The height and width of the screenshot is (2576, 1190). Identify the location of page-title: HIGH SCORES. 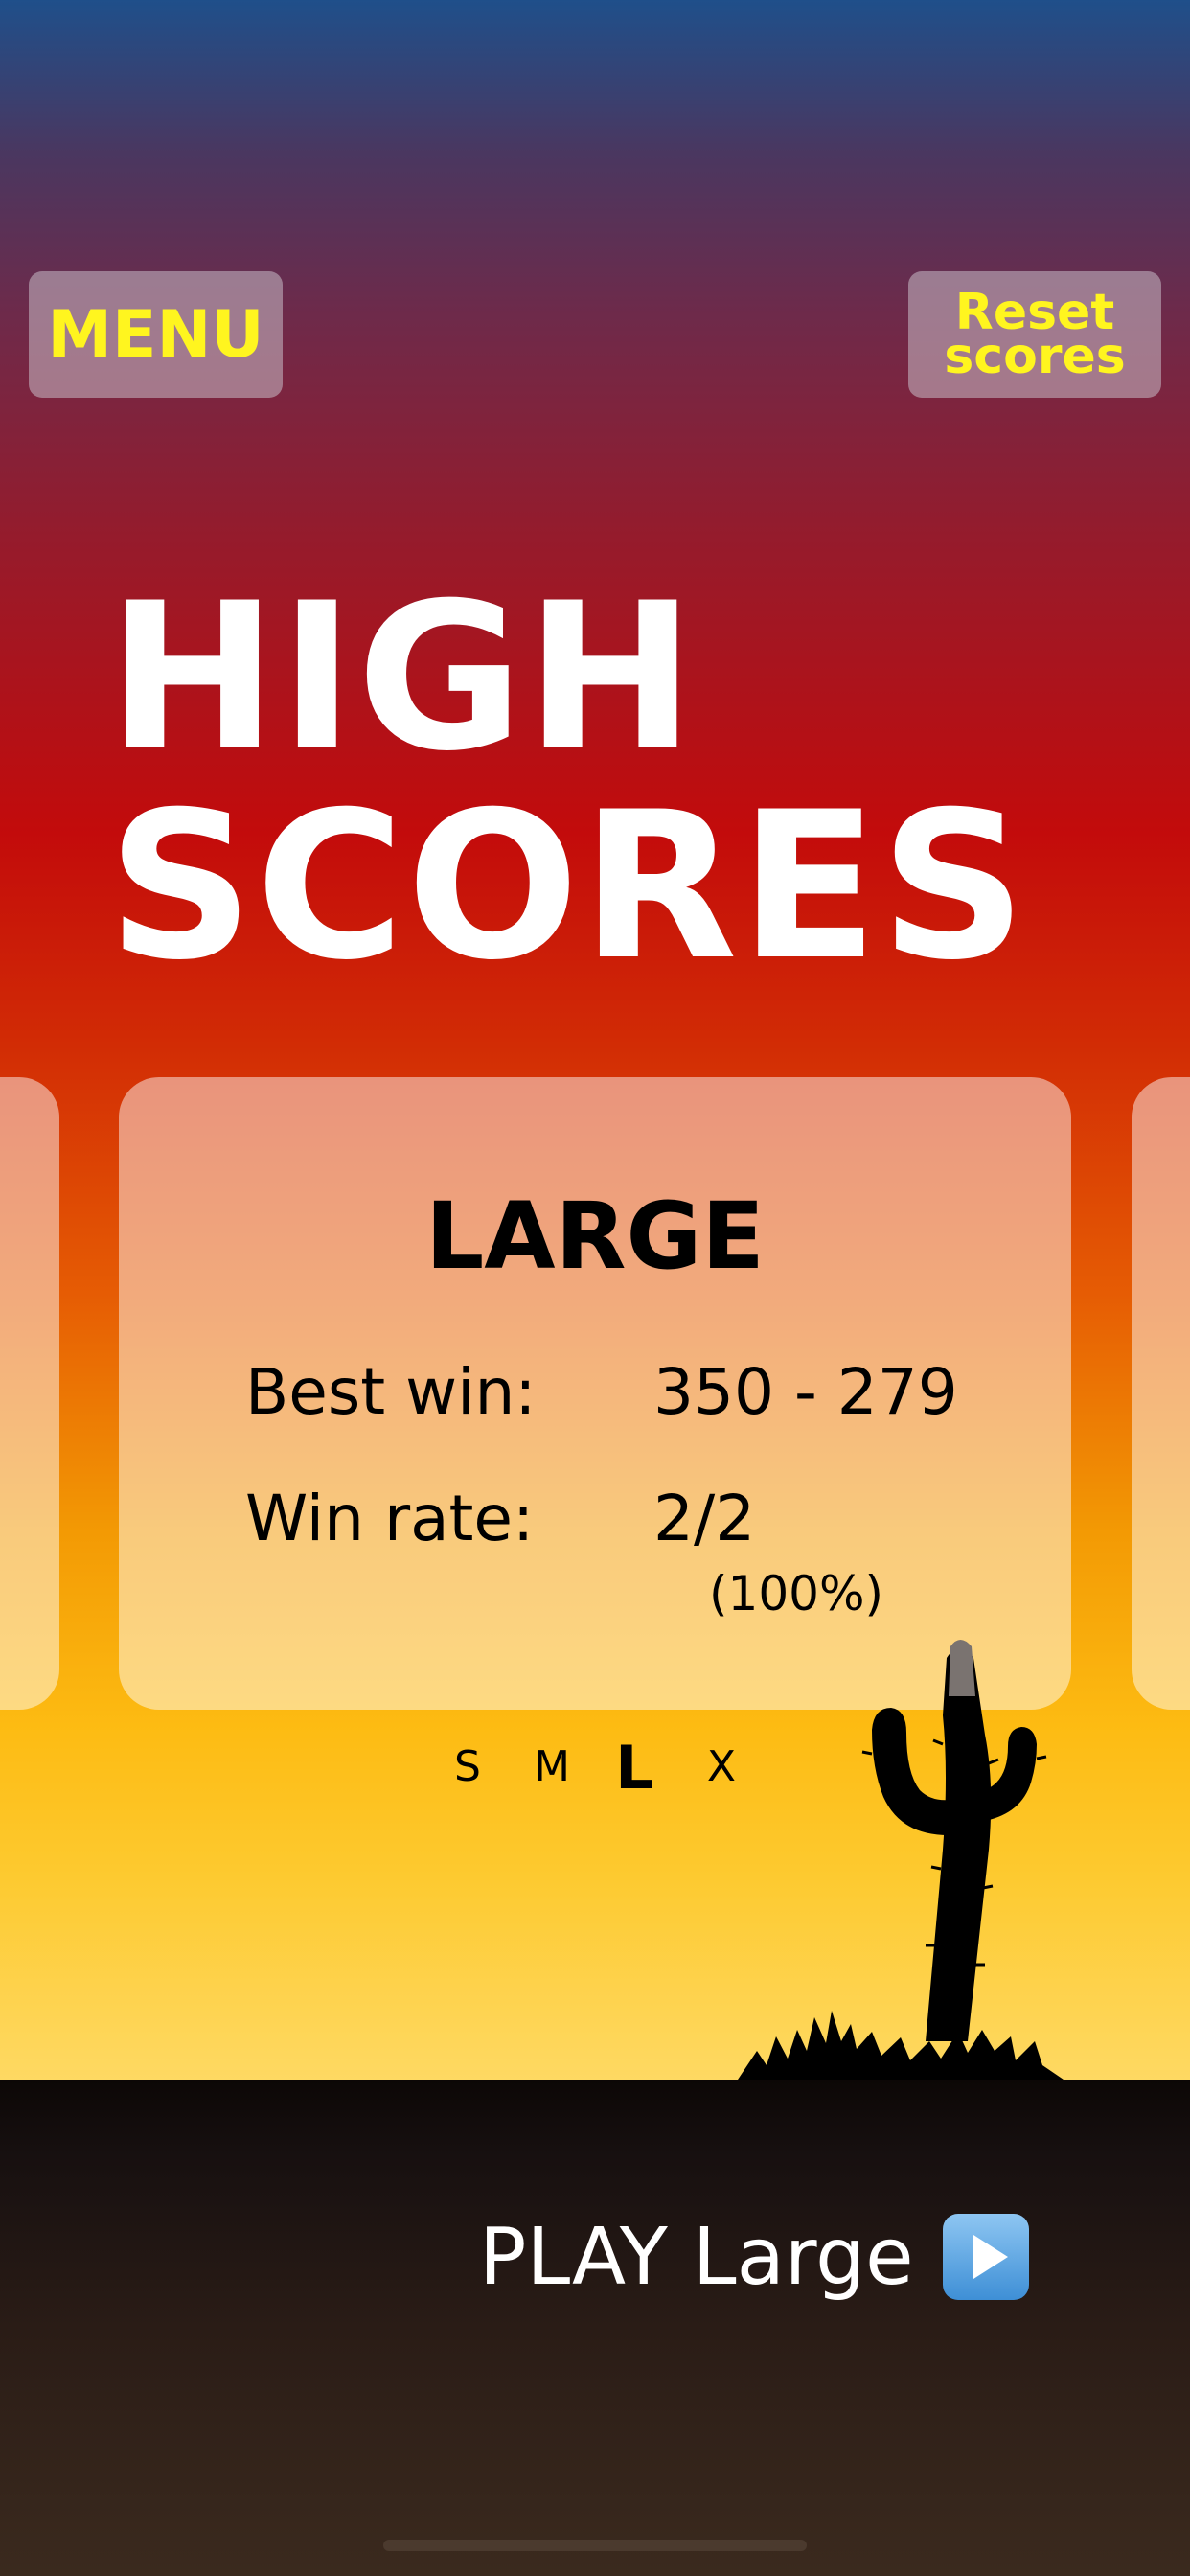
(568, 782).